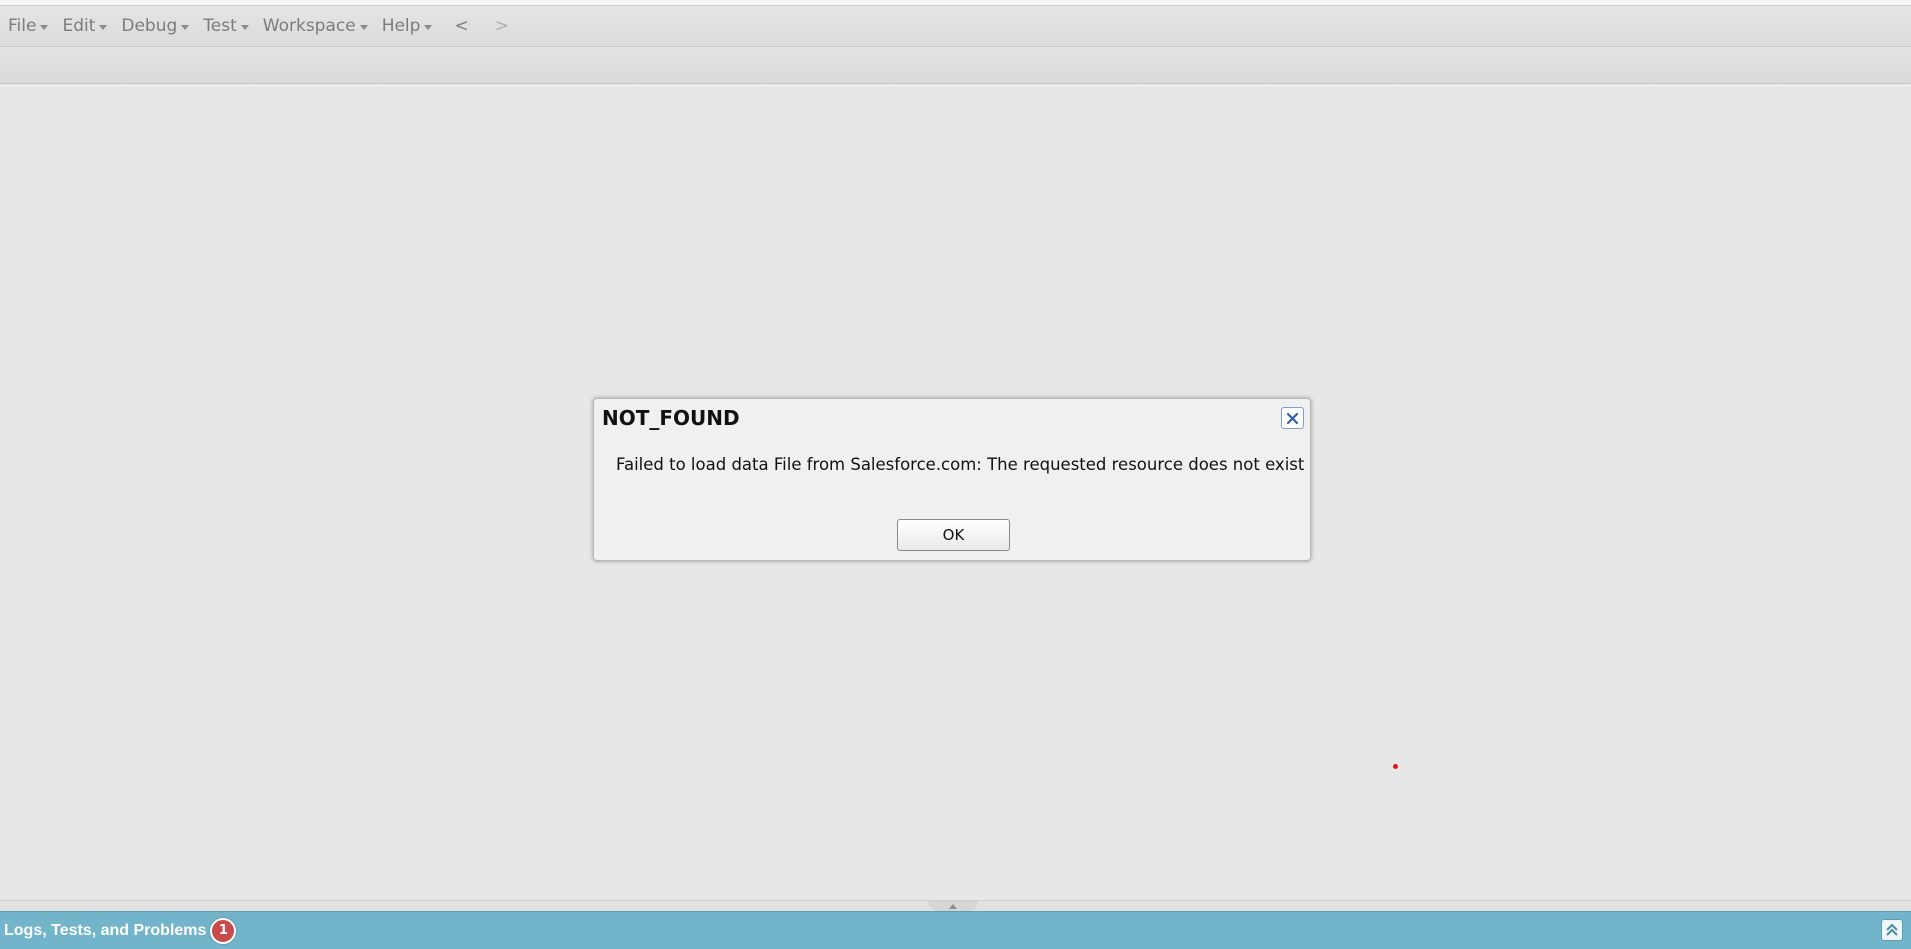  What do you see at coordinates (223, 930) in the screenshot?
I see `problems-count-badge: 1` at bounding box center [223, 930].